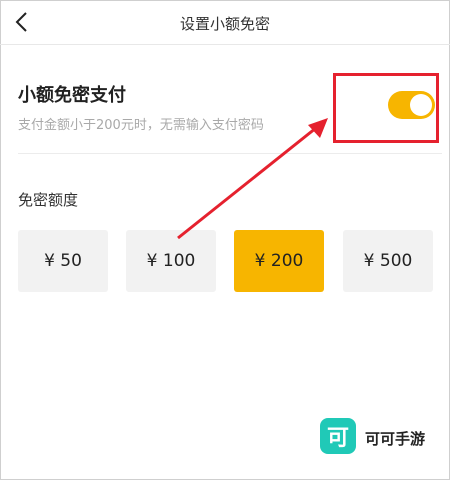 The width and height of the screenshot is (450, 480). What do you see at coordinates (141, 125) in the screenshot?
I see `small-payment-description: 支付金额小于200元时，无需输入支付密码` at bounding box center [141, 125].